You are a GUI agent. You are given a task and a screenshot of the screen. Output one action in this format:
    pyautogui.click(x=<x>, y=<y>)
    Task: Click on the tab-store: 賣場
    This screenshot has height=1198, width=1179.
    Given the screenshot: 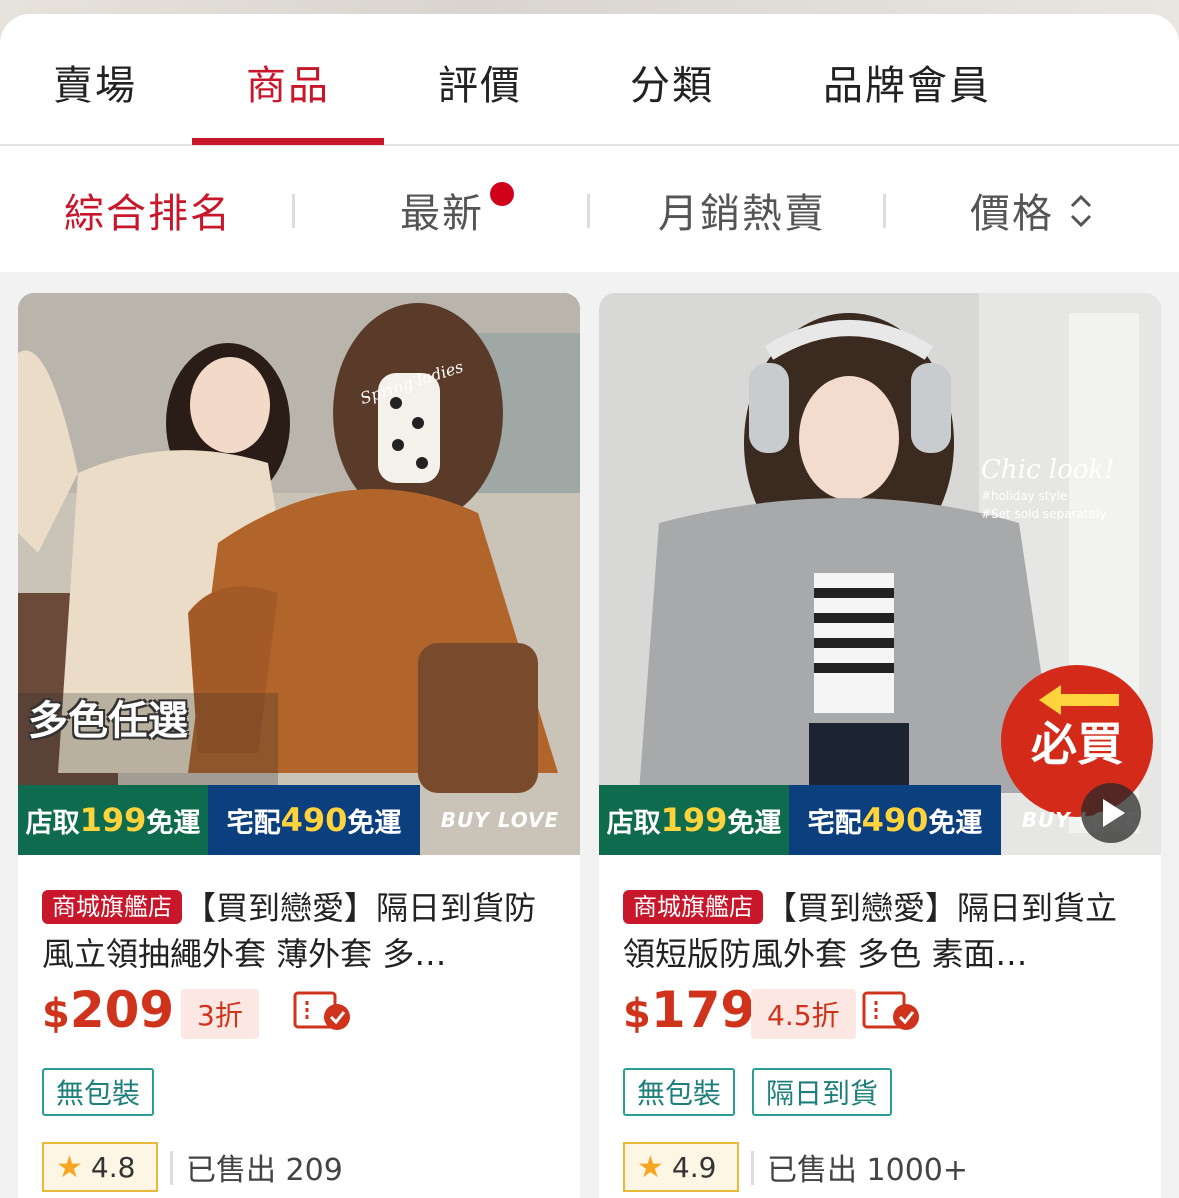 What is the action you would take?
    pyautogui.click(x=95, y=82)
    